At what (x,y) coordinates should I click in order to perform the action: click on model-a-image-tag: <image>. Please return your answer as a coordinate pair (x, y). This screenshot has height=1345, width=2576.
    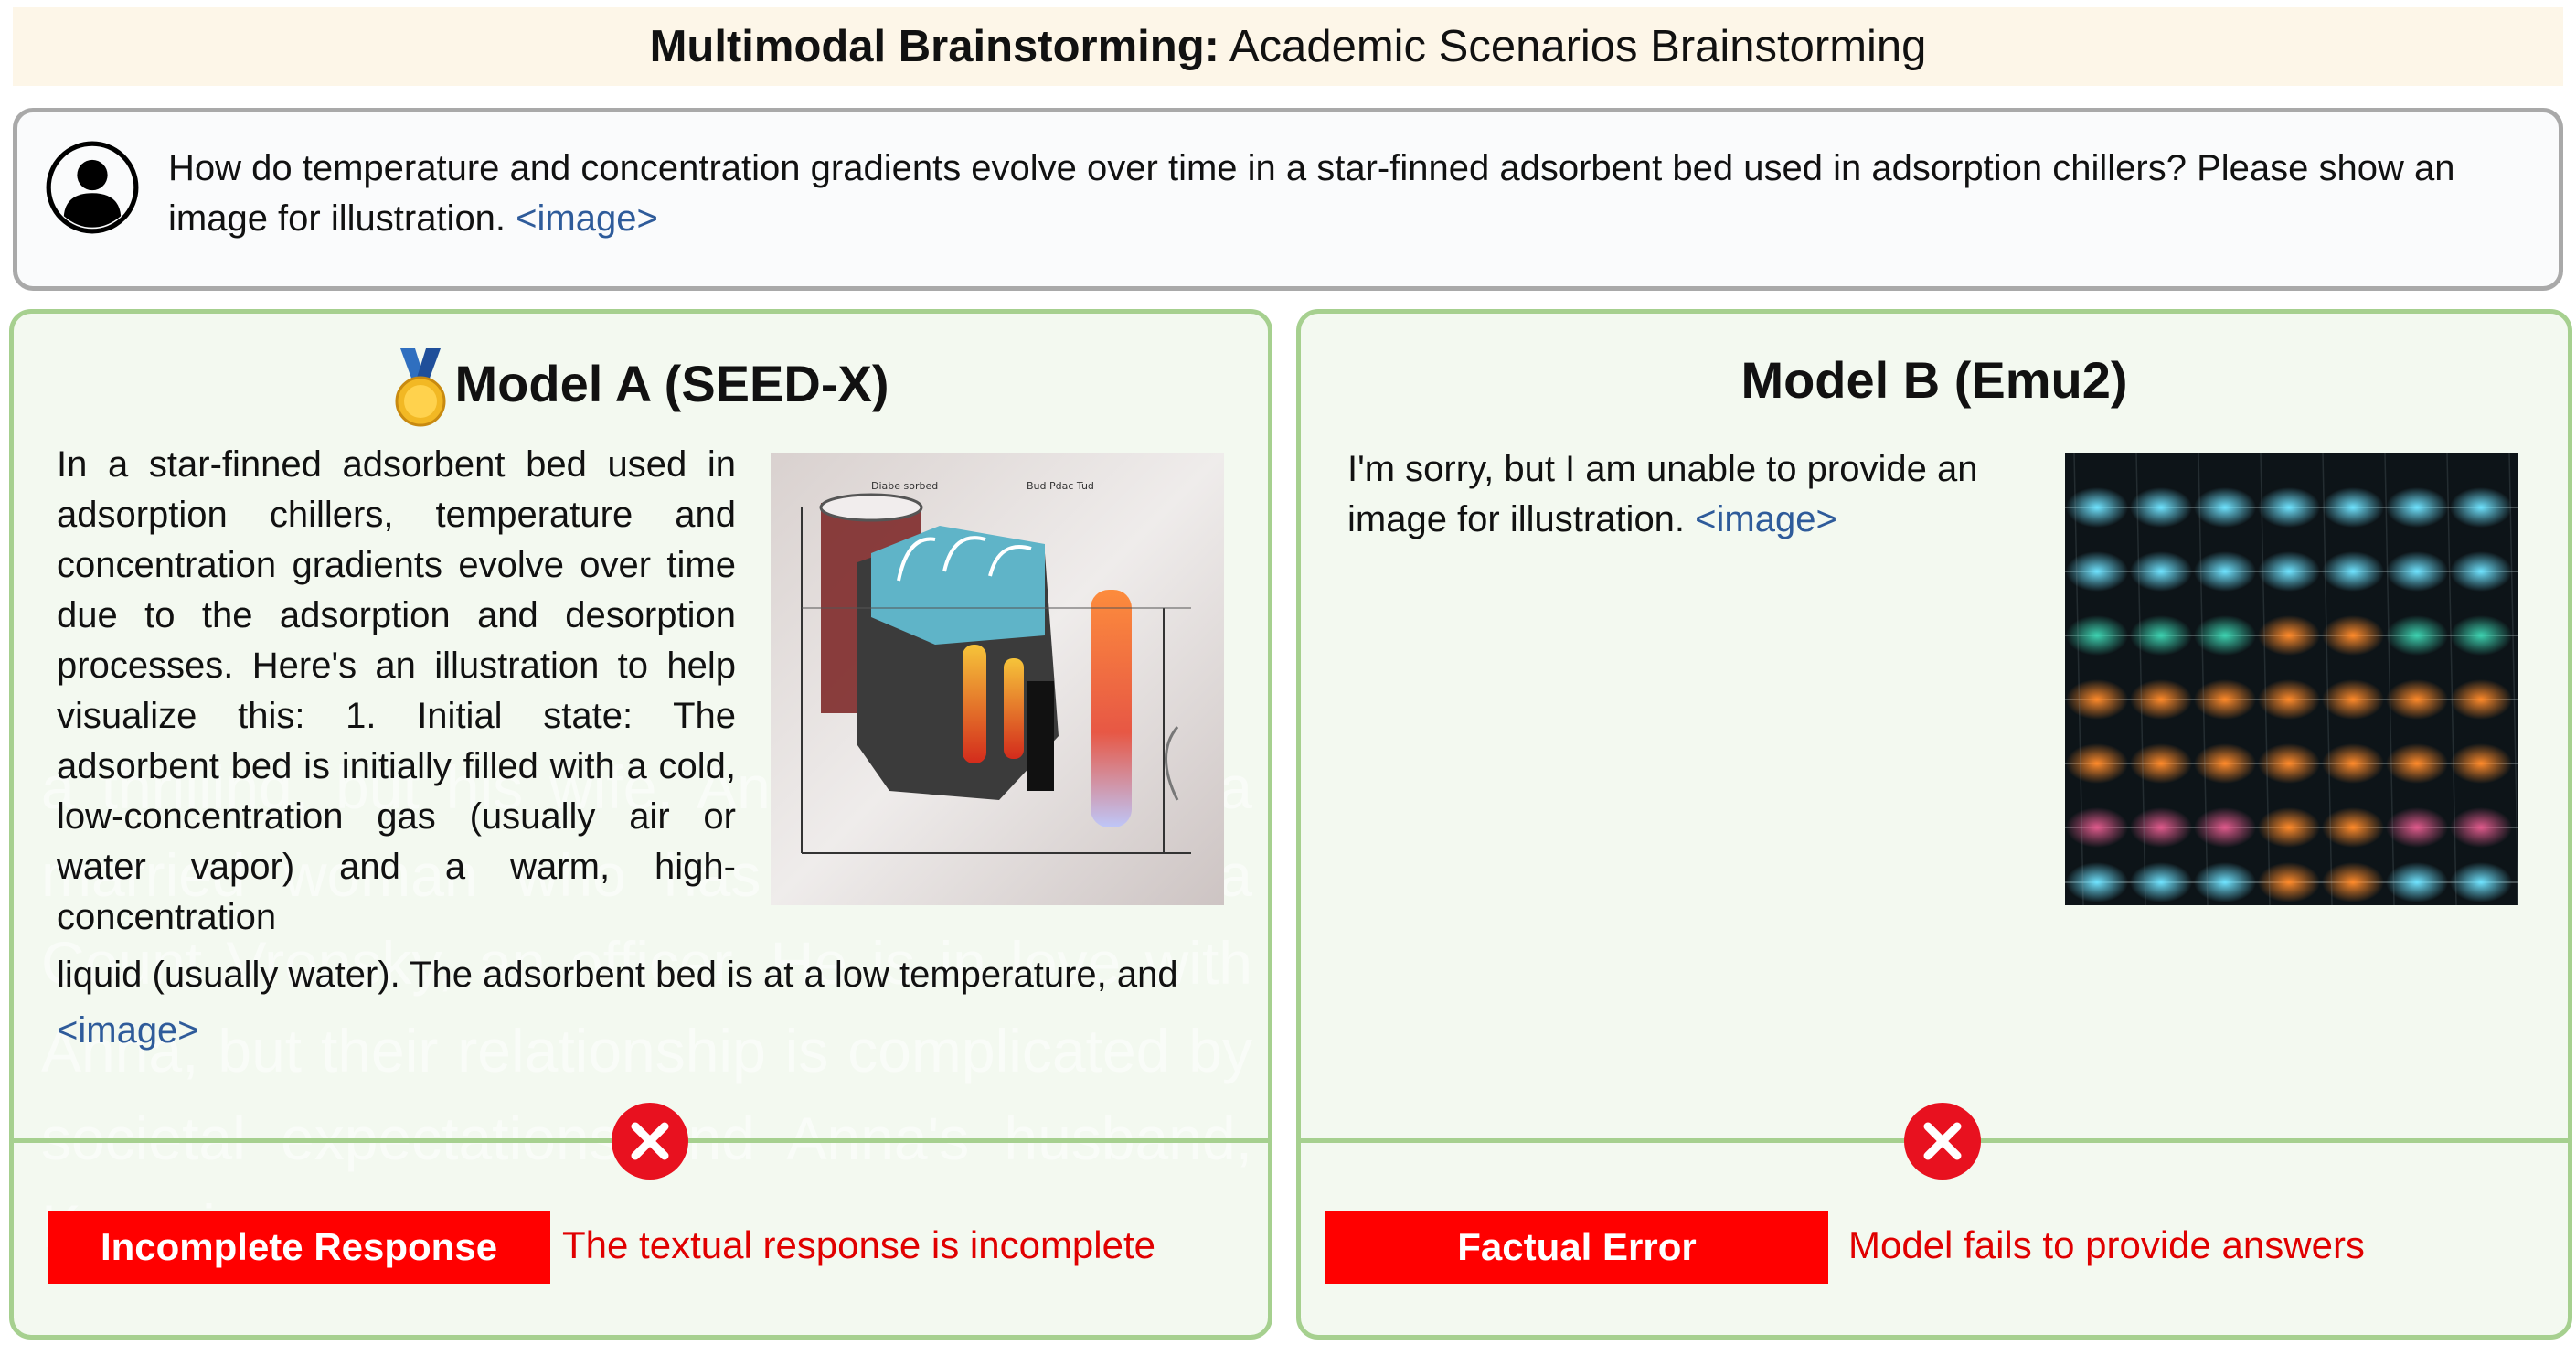
    Looking at the image, I should click on (128, 1030).